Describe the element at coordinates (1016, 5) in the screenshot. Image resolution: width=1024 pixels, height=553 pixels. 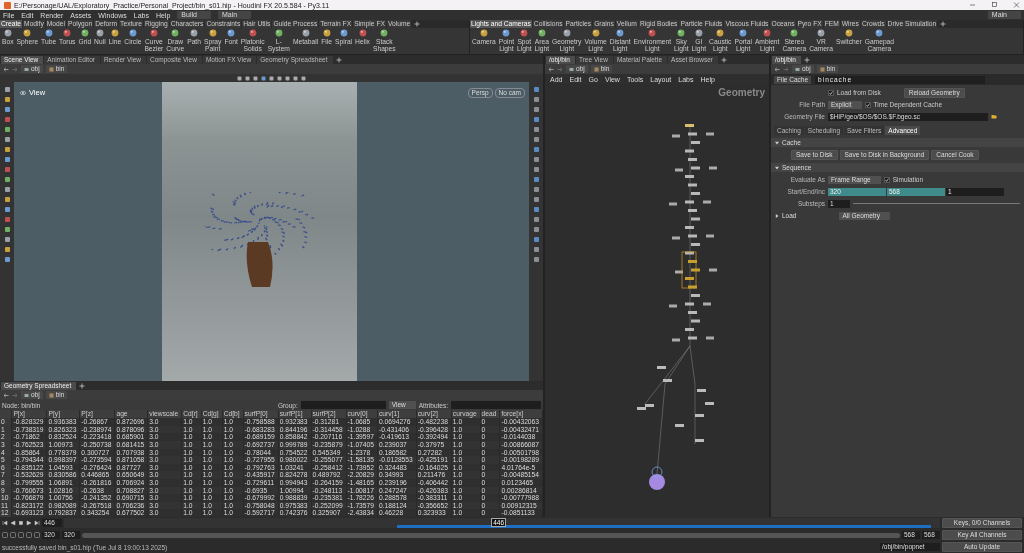
I see `close-icon` at that location.